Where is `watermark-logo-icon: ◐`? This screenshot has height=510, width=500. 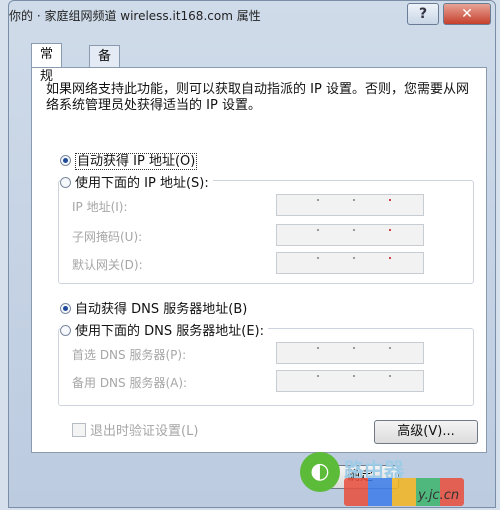 watermark-logo-icon: ◐ is located at coordinates (320, 472).